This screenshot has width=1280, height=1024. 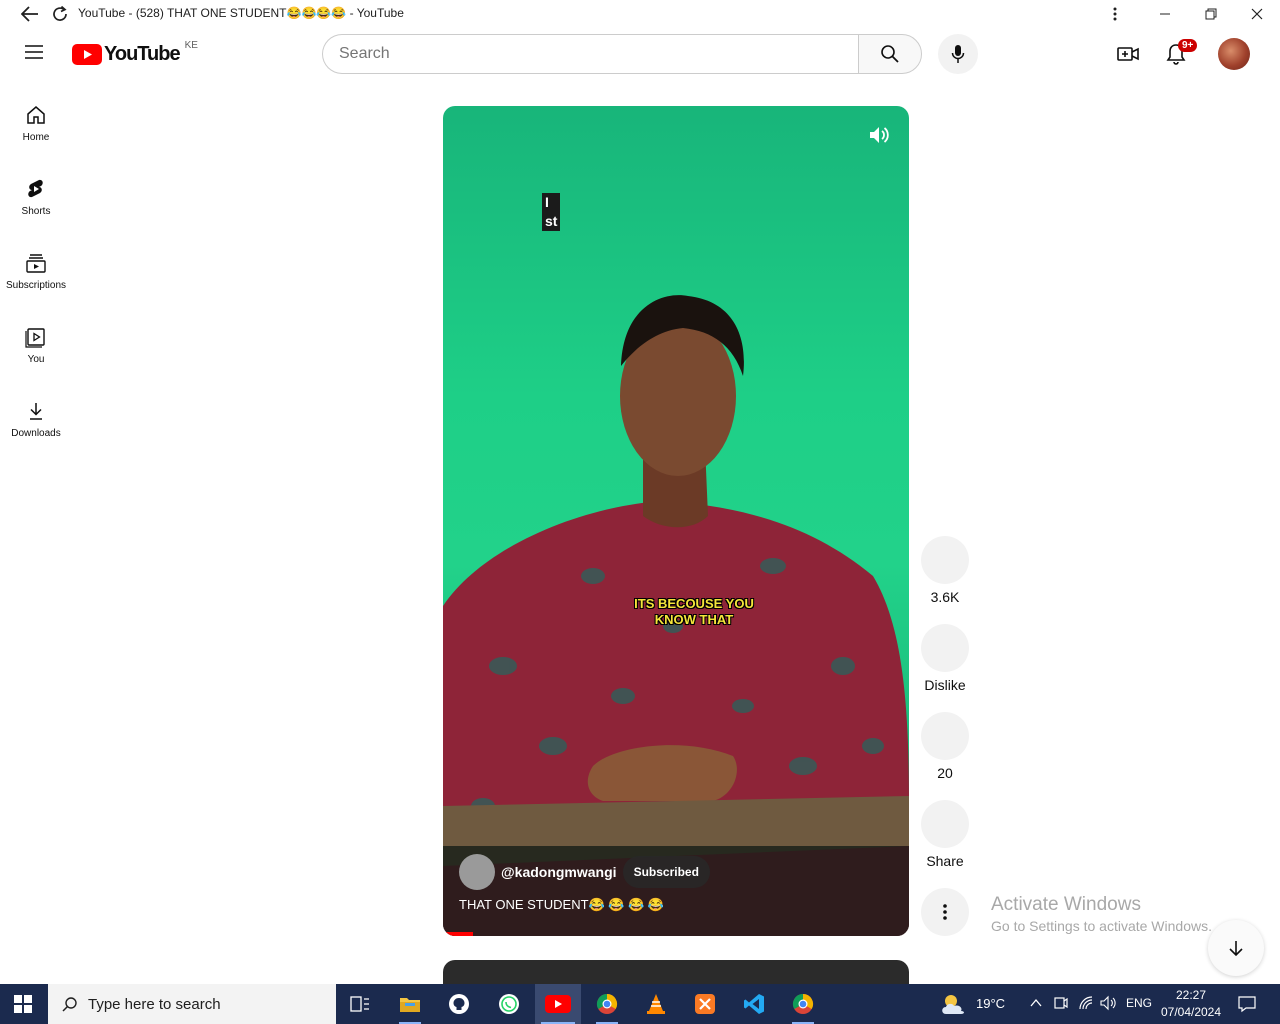 What do you see at coordinates (36, 411) in the screenshot?
I see `download-icon` at bounding box center [36, 411].